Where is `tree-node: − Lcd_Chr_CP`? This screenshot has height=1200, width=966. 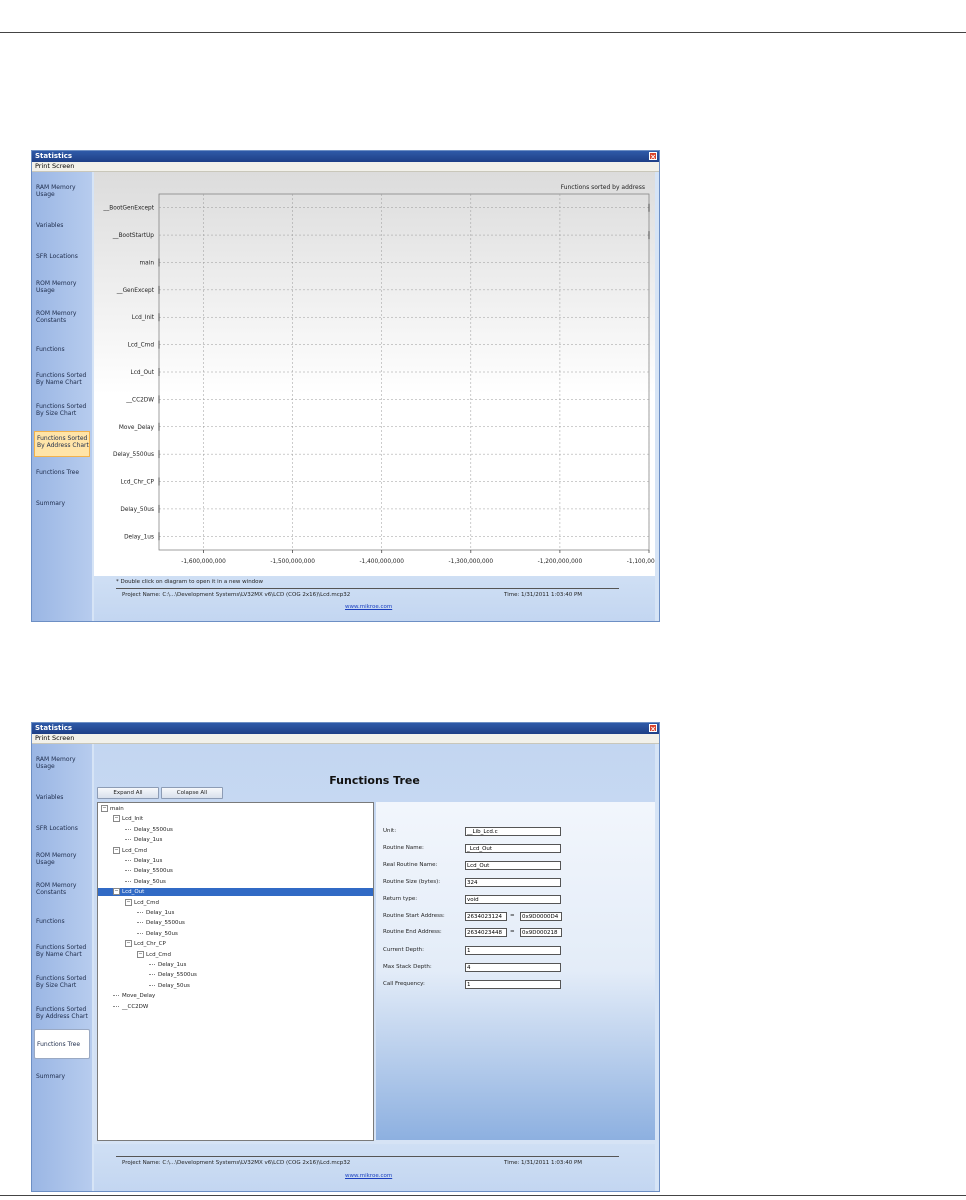 tree-node: − Lcd_Chr_CP is located at coordinates (145, 944).